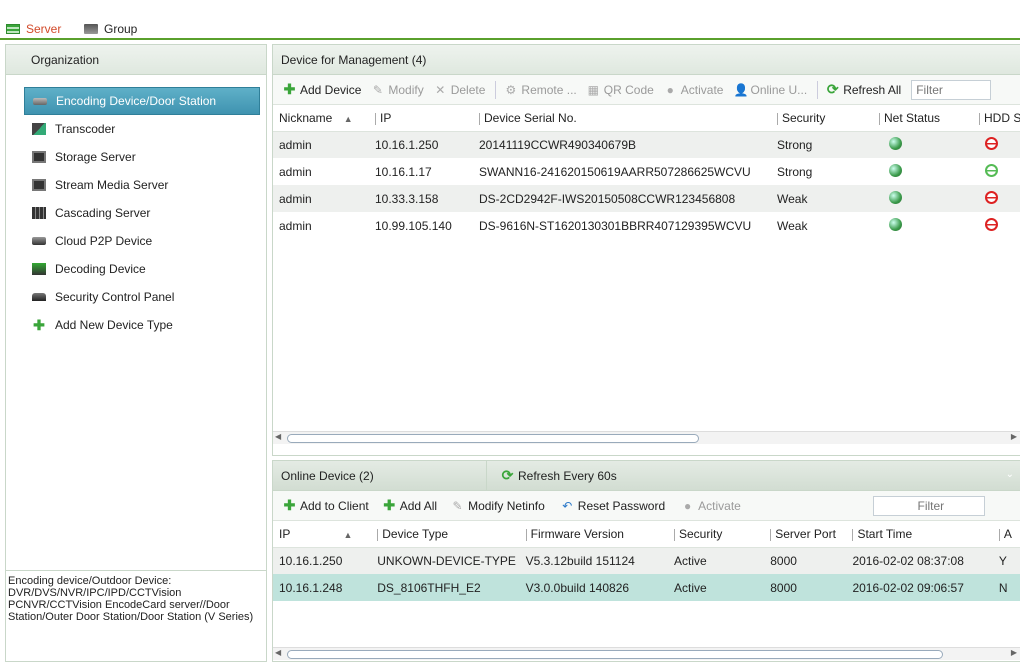 This screenshot has width=1020, height=666. Describe the element at coordinates (322, 560) in the screenshot. I see `cell-ip: 10.16.1.250` at that location.